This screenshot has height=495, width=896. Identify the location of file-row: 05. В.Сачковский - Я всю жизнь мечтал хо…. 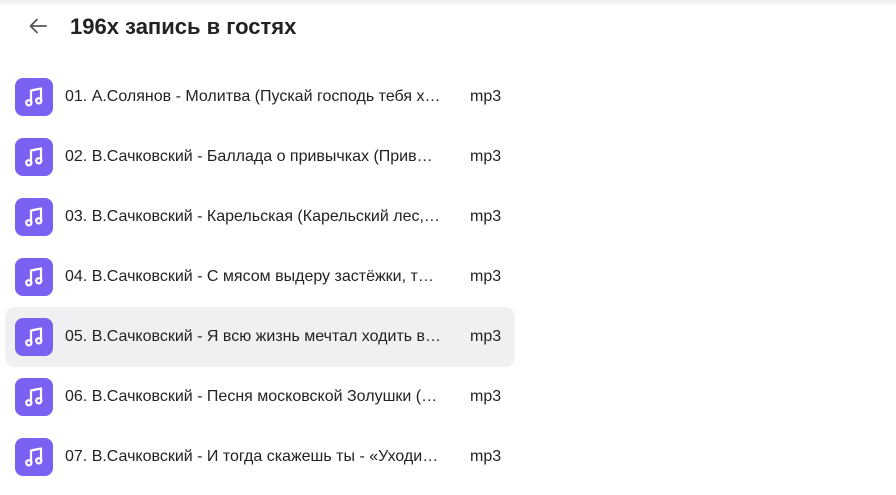
(260, 337).